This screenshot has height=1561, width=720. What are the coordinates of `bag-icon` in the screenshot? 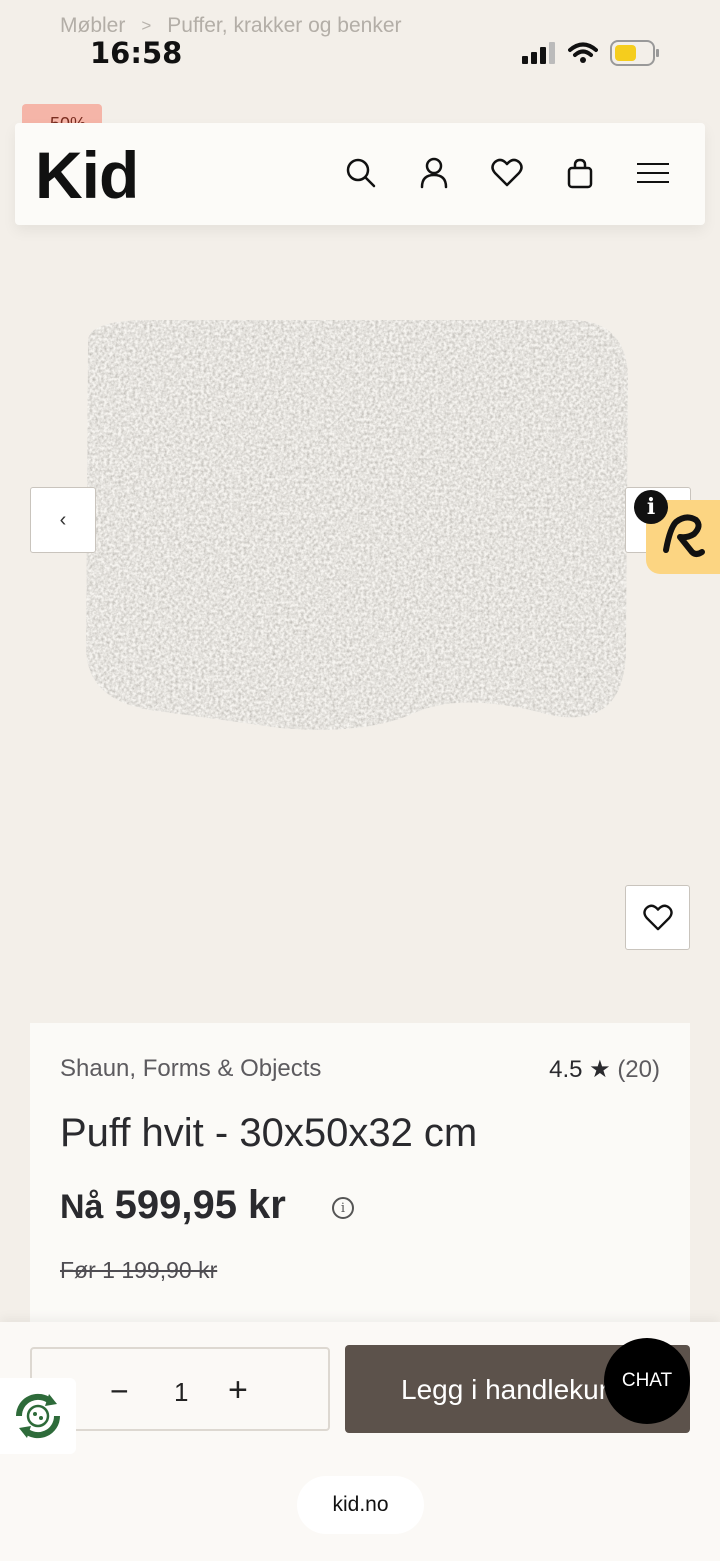 It's located at (580, 173).